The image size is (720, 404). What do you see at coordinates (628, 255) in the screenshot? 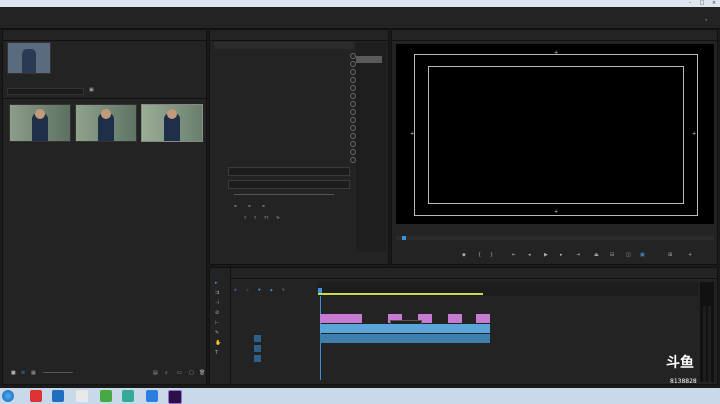
I see `export-frame-icon: ◫` at bounding box center [628, 255].